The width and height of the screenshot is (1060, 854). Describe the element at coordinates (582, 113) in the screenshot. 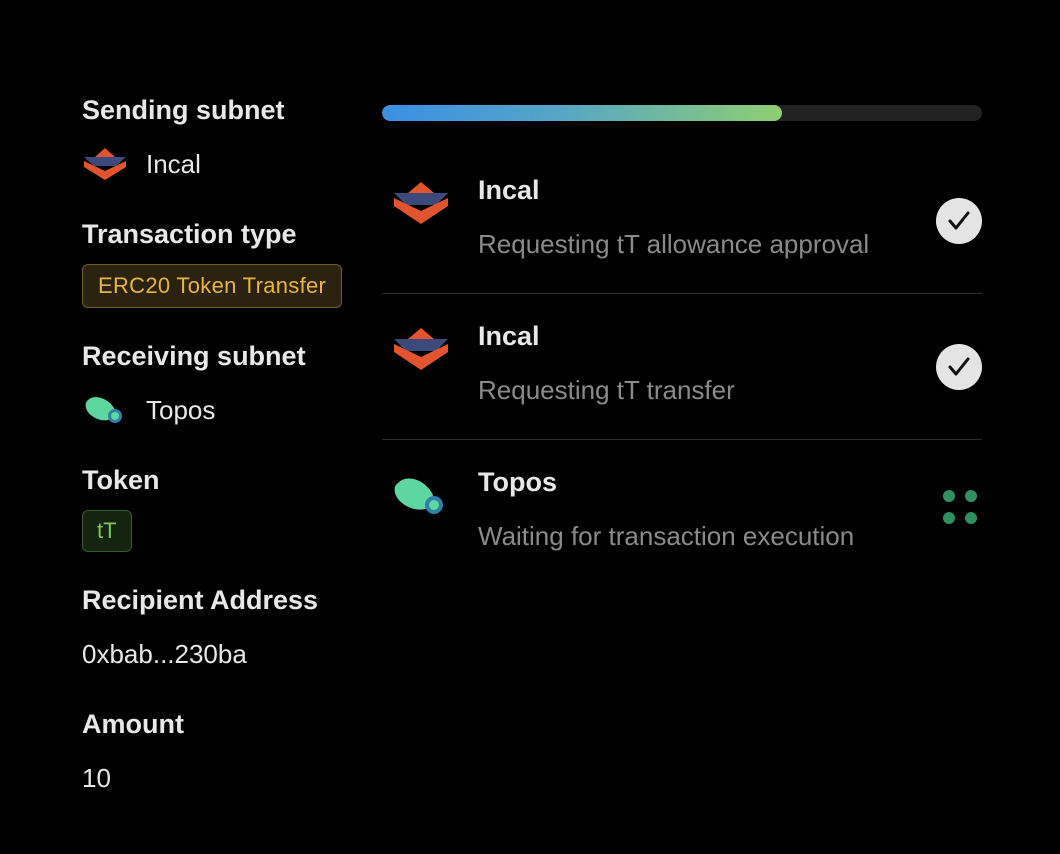

I see `progress-bar-fill` at that location.